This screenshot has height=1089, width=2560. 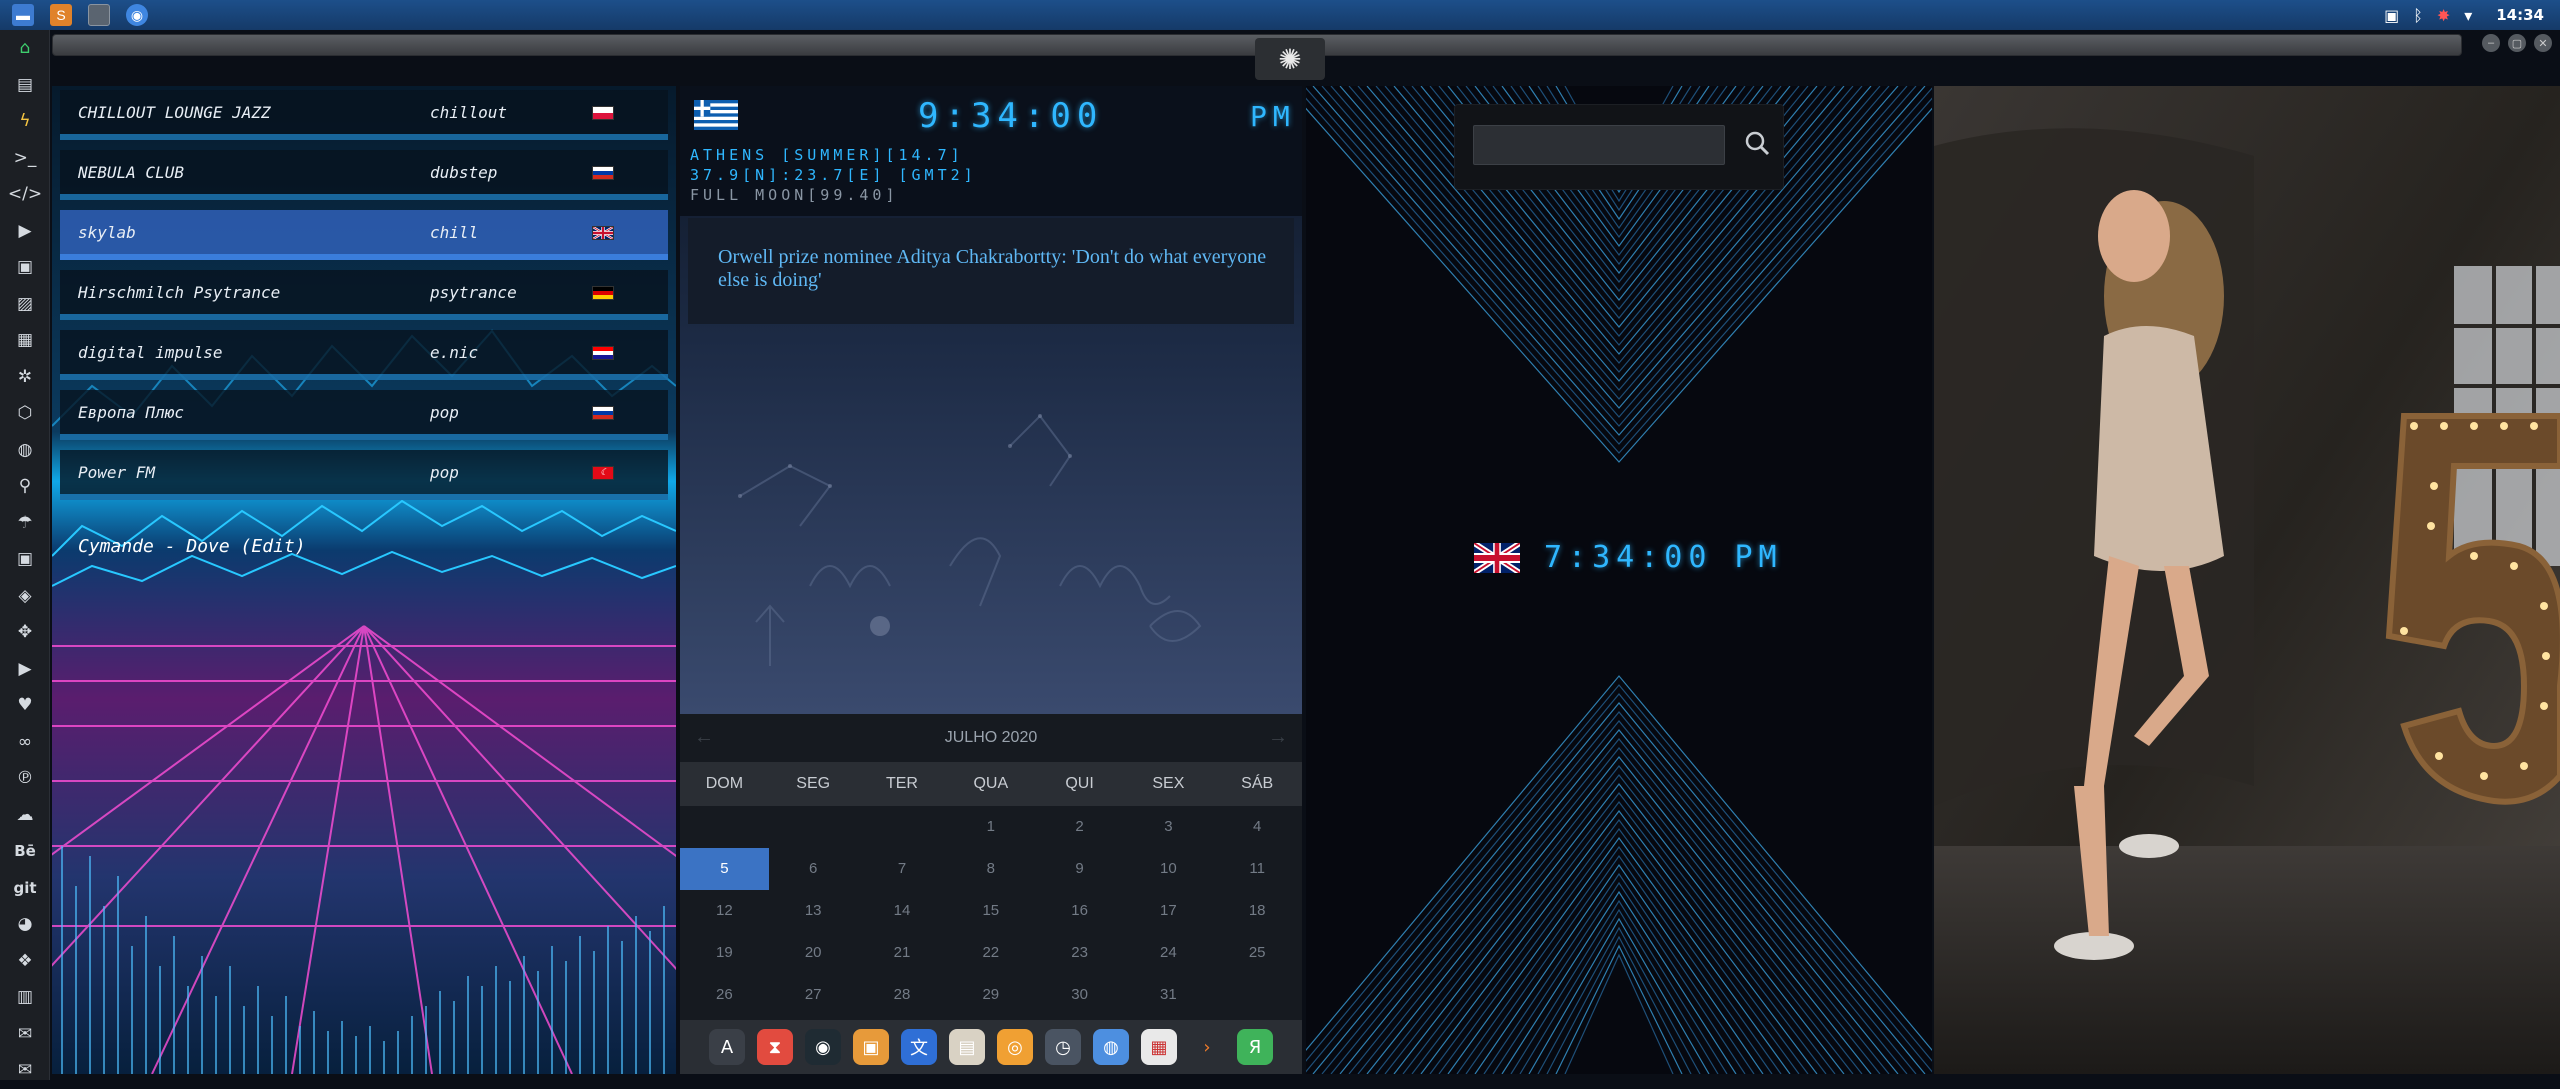 What do you see at coordinates (813, 869) in the screenshot?
I see `calendar-day: 6` at bounding box center [813, 869].